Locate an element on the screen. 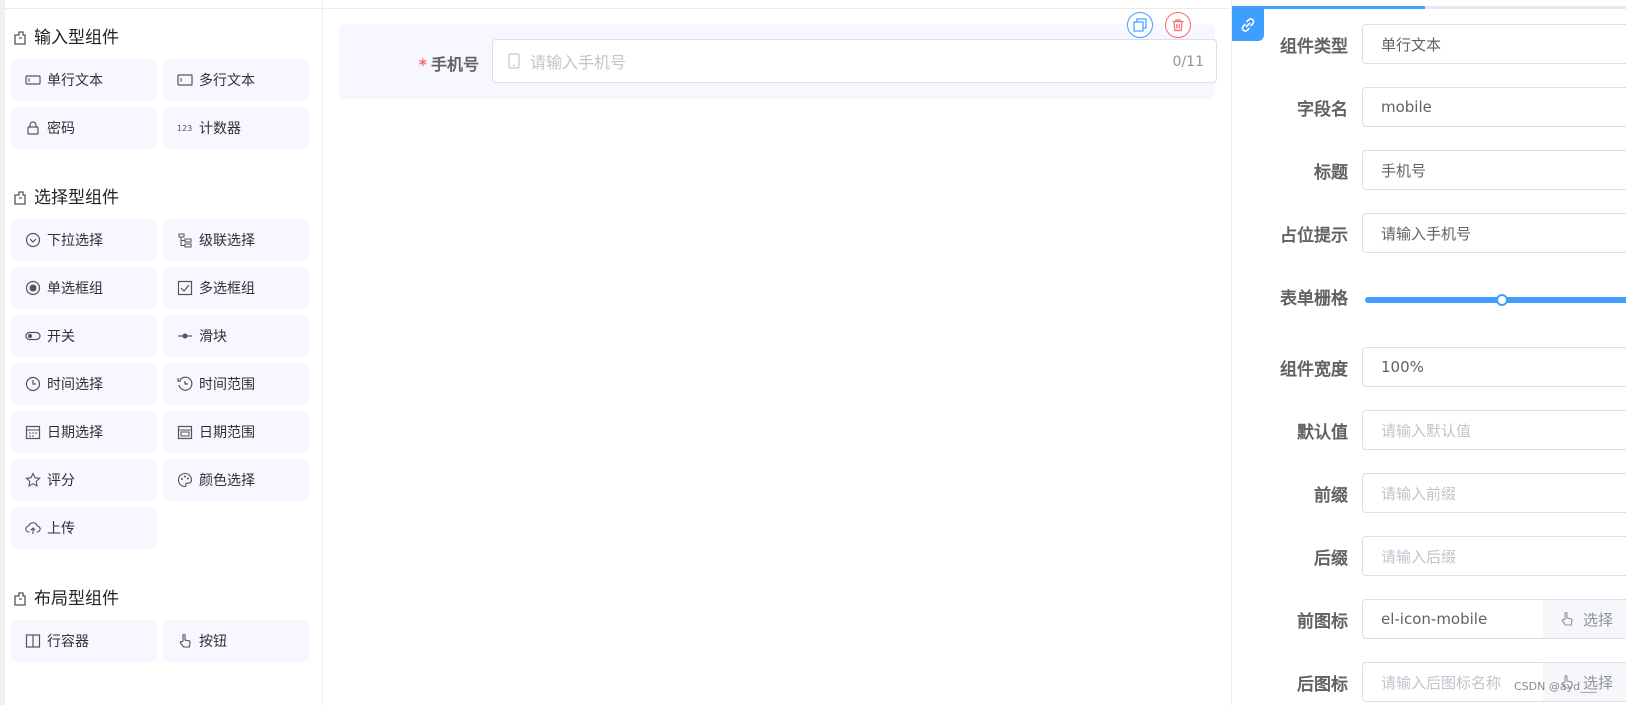 The width and height of the screenshot is (1626, 705). component-item-label: 上传 is located at coordinates (61, 529).